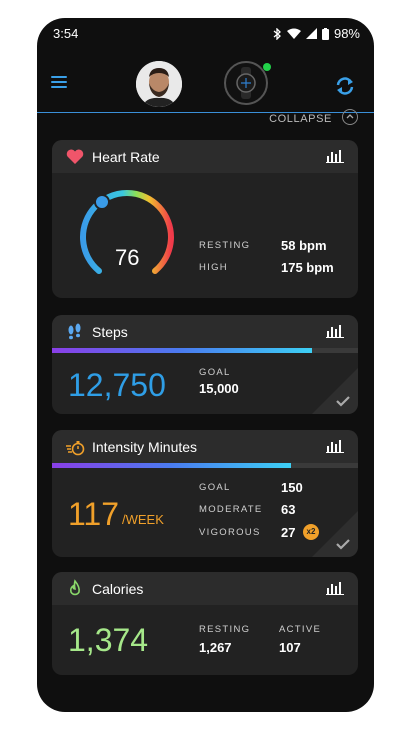  Describe the element at coordinates (225, 629) in the screenshot. I see `calories-resting-label: RESTING` at that location.